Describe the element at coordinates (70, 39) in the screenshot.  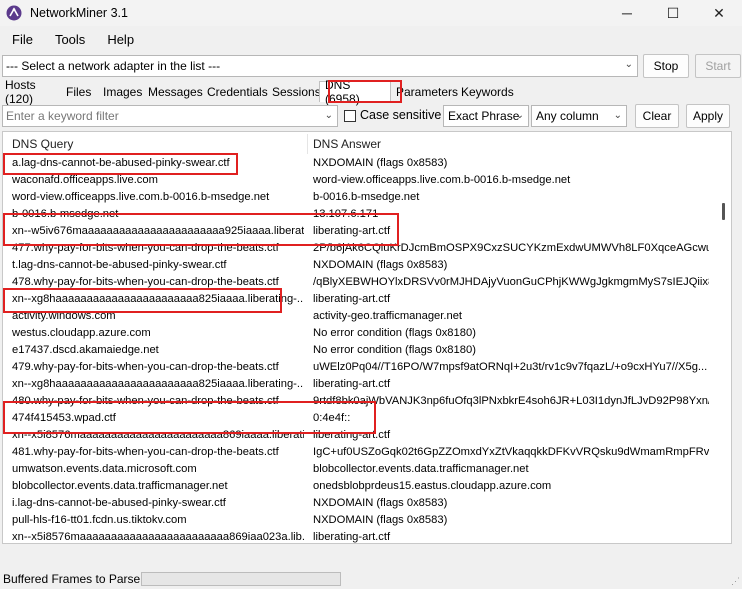
I see `menu-tools: Tools` at that location.